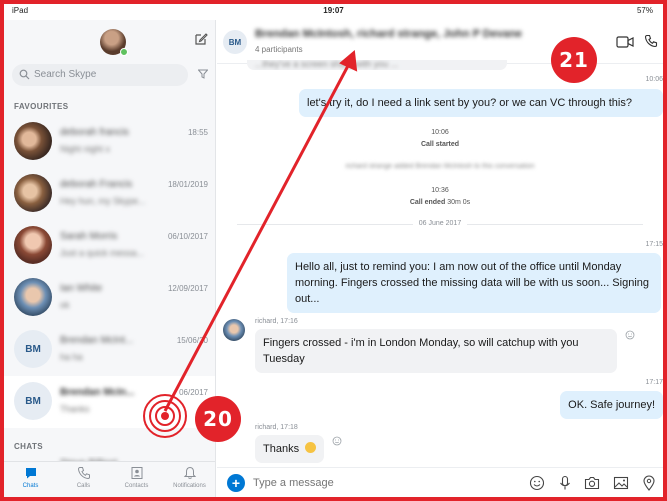 The image size is (667, 501). What do you see at coordinates (165, 416) in the screenshot?
I see `tap-target-icon` at bounding box center [165, 416].